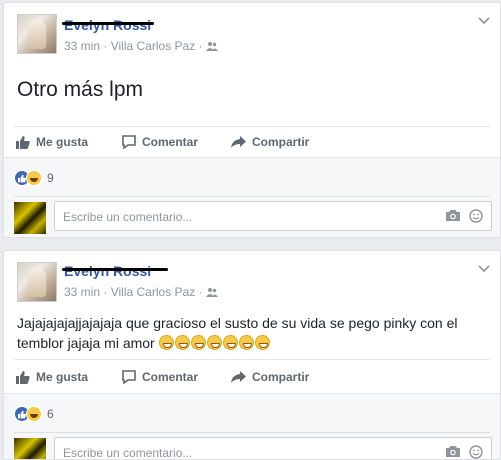  I want to click on post-body-text: temblor jajaja mi amor, so click(86, 343).